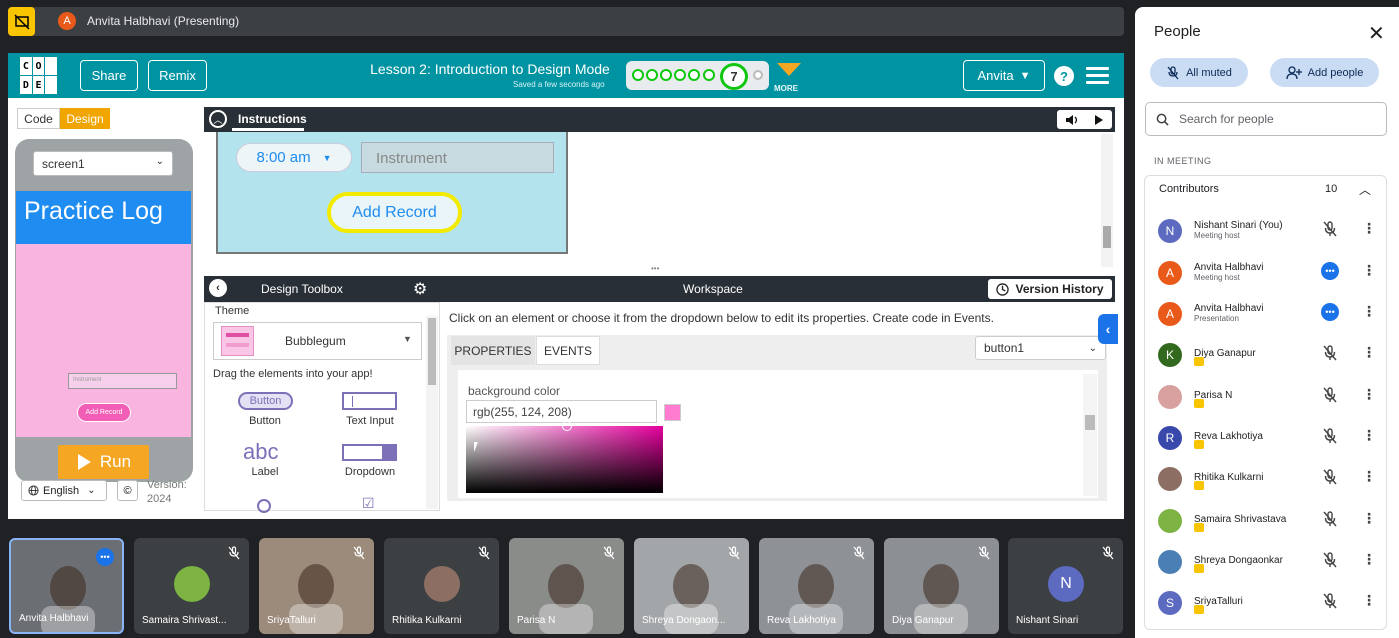 The width and height of the screenshot is (1399, 638). I want to click on copyright-icon: ©, so click(127, 490).